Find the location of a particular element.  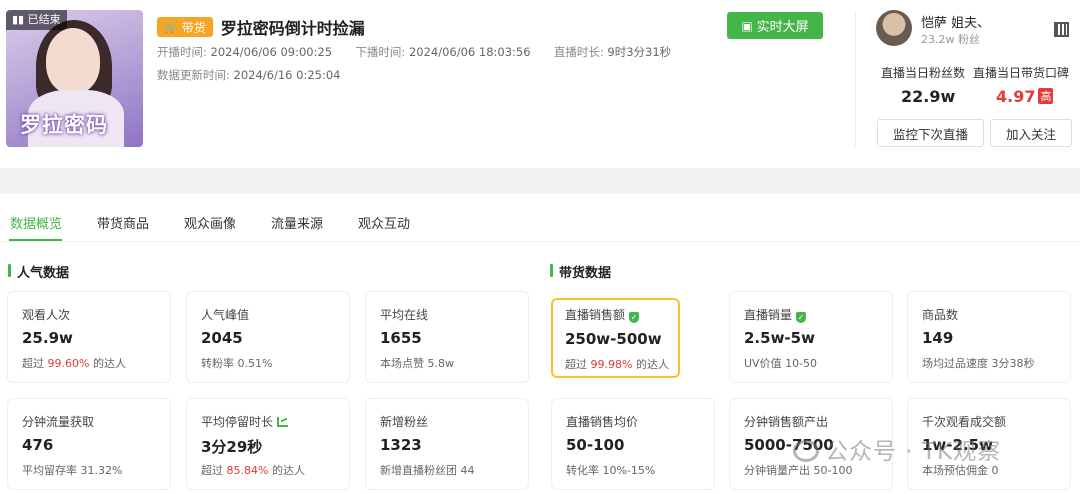

watermark: 公众号 · TK观察 is located at coordinates (897, 449).